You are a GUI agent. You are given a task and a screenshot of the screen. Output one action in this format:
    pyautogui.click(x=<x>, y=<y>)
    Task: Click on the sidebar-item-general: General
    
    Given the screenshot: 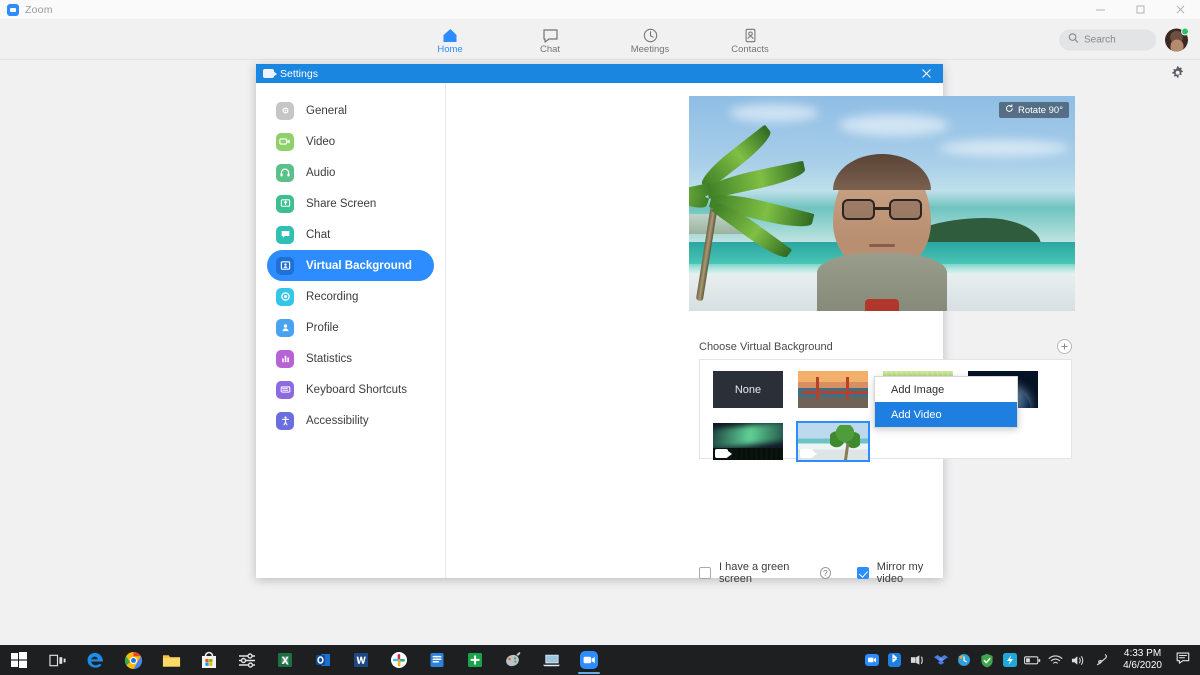 What is the action you would take?
    pyautogui.click(x=350, y=110)
    